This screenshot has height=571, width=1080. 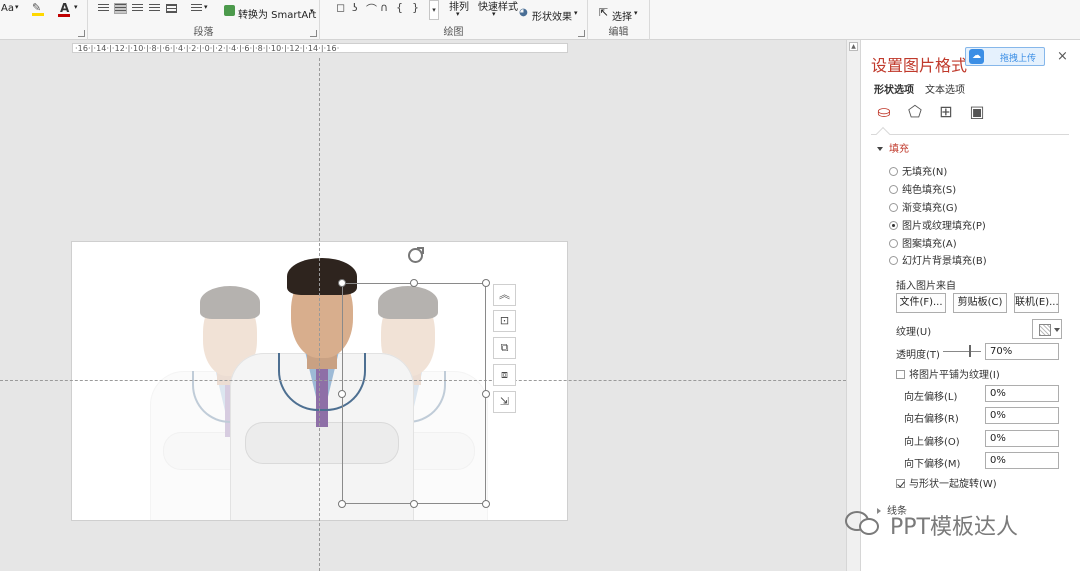 I want to click on offset-right-label: 向右偏移(R), so click(x=931, y=419).